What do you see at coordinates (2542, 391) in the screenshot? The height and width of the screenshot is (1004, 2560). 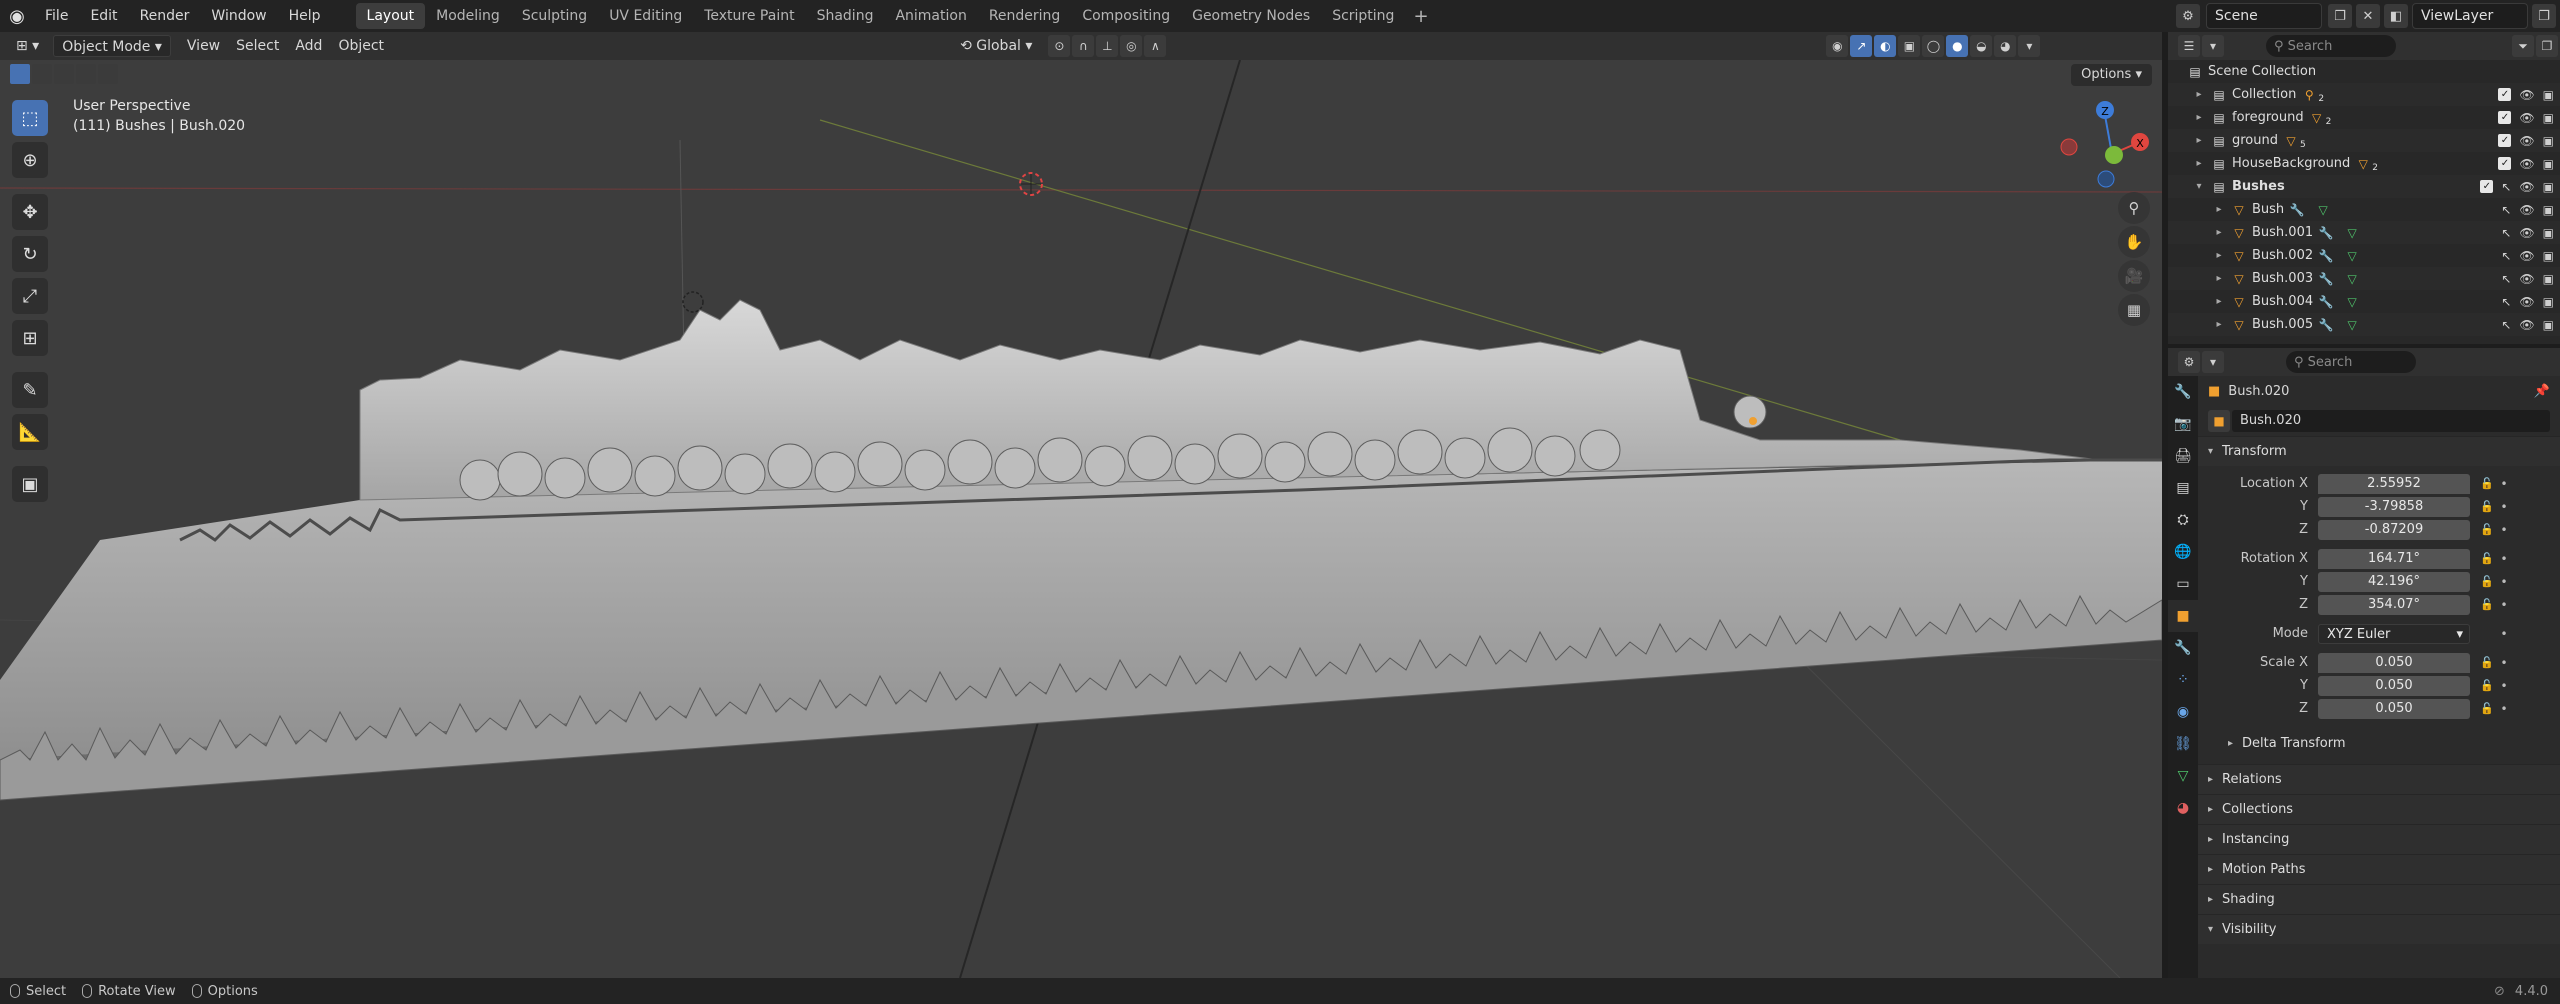 I see `pin-icon: 📌` at bounding box center [2542, 391].